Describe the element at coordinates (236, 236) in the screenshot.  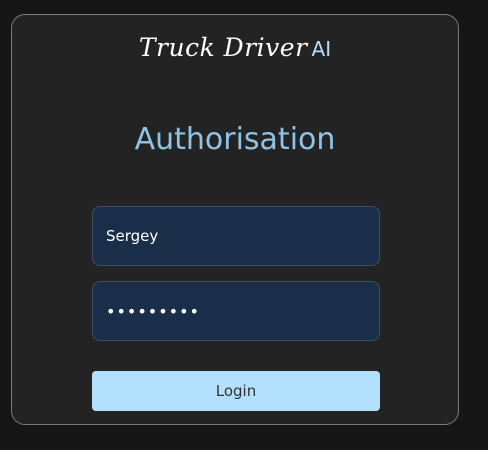
I see `username-field` at that location.